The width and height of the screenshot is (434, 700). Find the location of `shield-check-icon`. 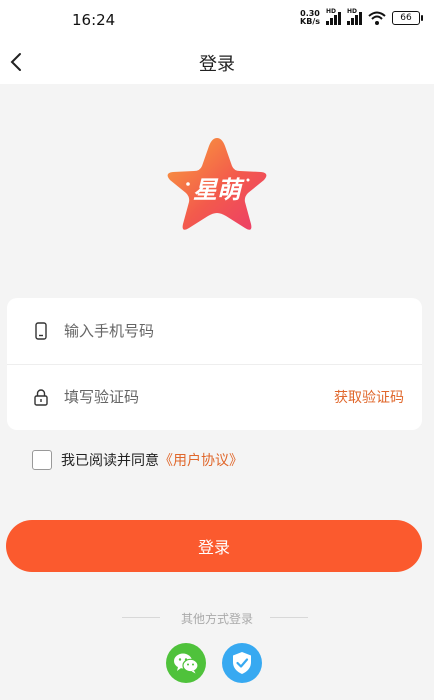

shield-check-icon is located at coordinates (242, 663).